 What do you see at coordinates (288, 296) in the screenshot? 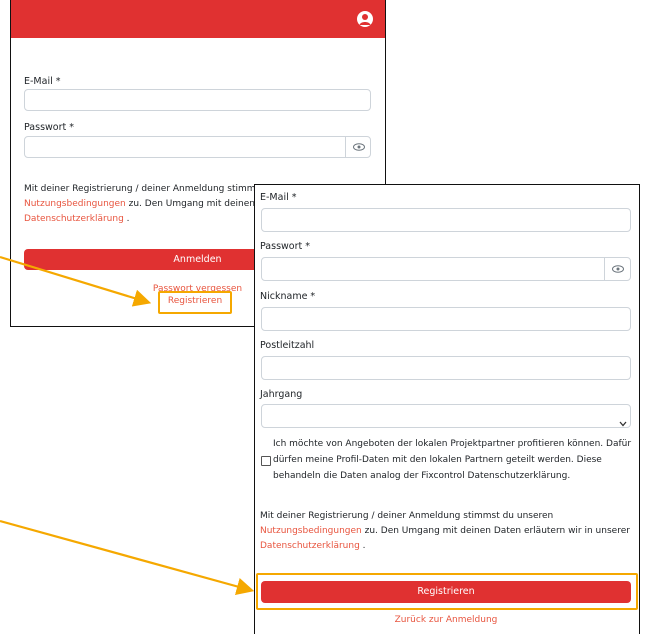
I see `nickname-label: Nickname *` at bounding box center [288, 296].